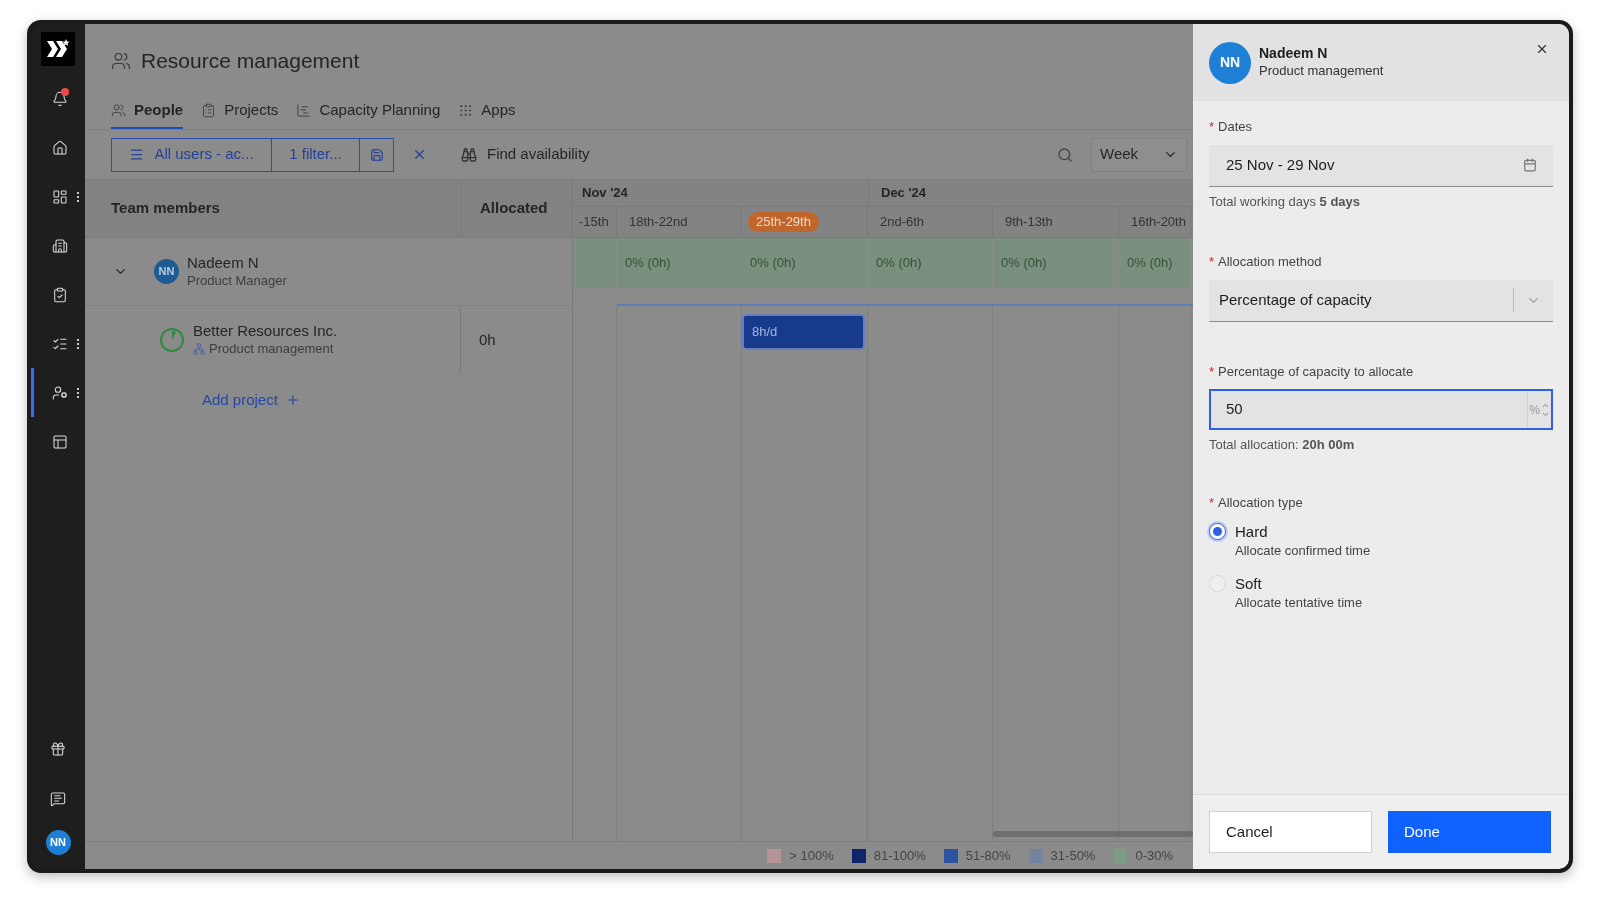 The image size is (1600, 904). What do you see at coordinates (58, 799) in the screenshot?
I see `chat-icon` at bounding box center [58, 799].